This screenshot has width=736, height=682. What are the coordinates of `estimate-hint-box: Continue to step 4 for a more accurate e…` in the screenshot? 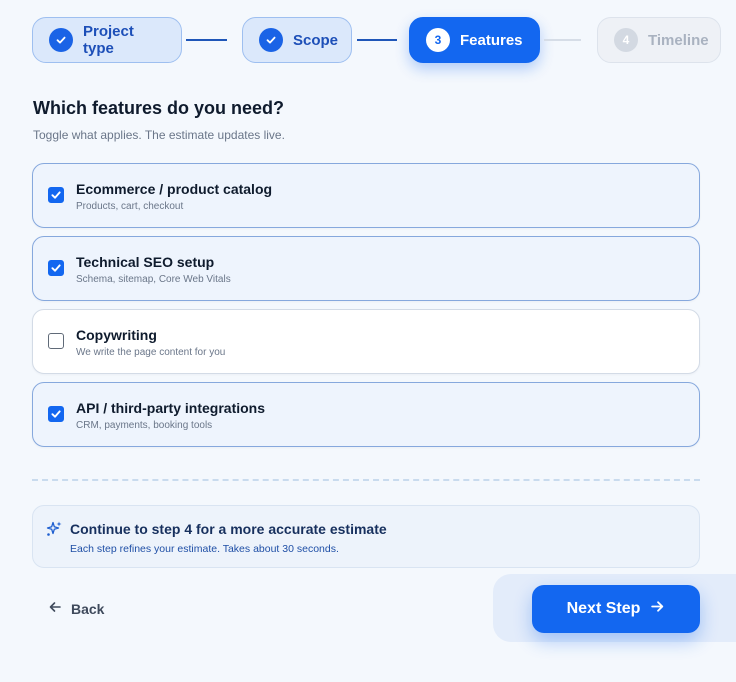 It's located at (366, 536).